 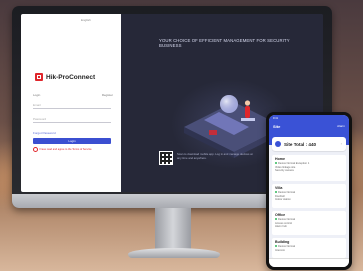 I want to click on tab-login: Login, so click(x=36, y=95).